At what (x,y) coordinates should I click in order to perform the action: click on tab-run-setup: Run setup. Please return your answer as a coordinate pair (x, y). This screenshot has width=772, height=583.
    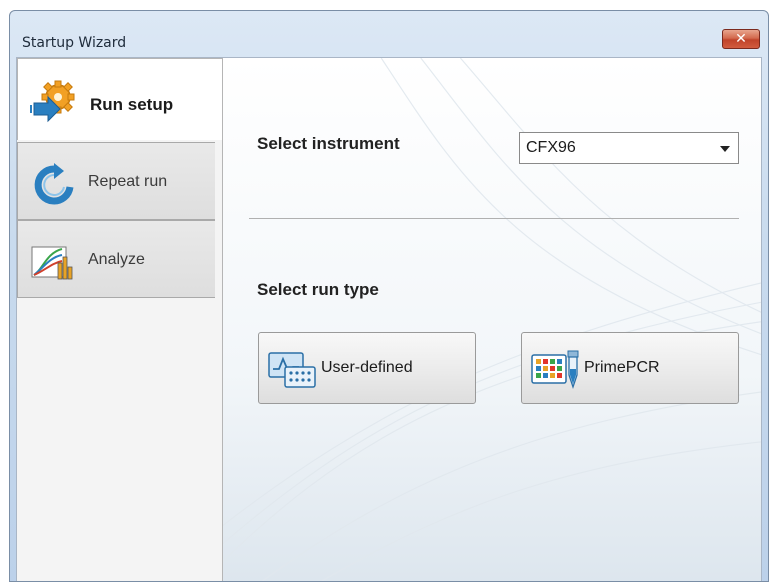
    Looking at the image, I should click on (120, 99).